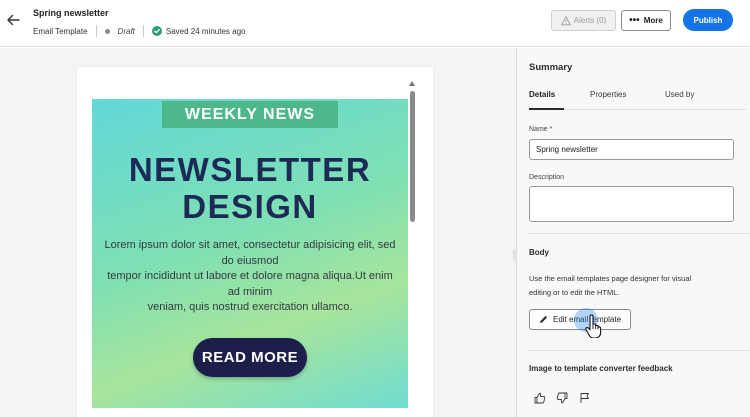 This screenshot has height=417, width=750. What do you see at coordinates (679, 94) in the screenshot?
I see `tab-used-by: Used by` at bounding box center [679, 94].